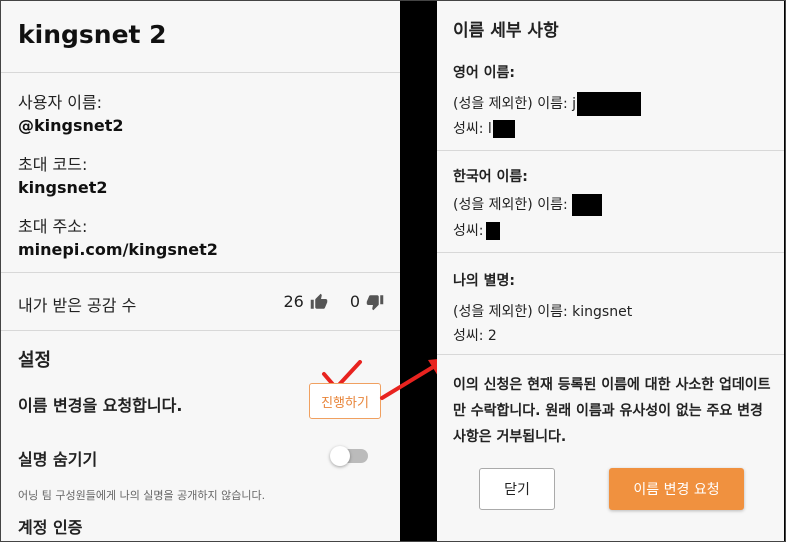 The width and height of the screenshot is (786, 542). Describe the element at coordinates (475, 336) in the screenshot. I see `nickname-surname: 성씨: 2` at that location.